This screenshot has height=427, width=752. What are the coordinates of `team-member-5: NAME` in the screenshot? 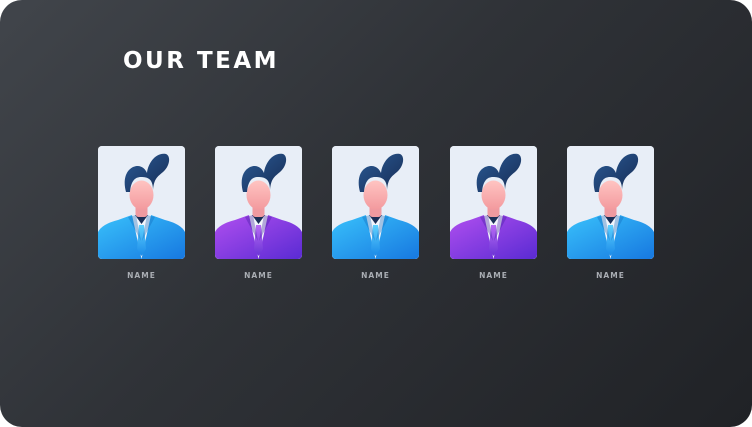 It's located at (610, 213).